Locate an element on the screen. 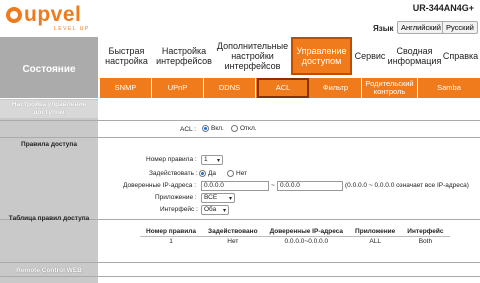  logo-text: upvel is located at coordinates (53, 14).